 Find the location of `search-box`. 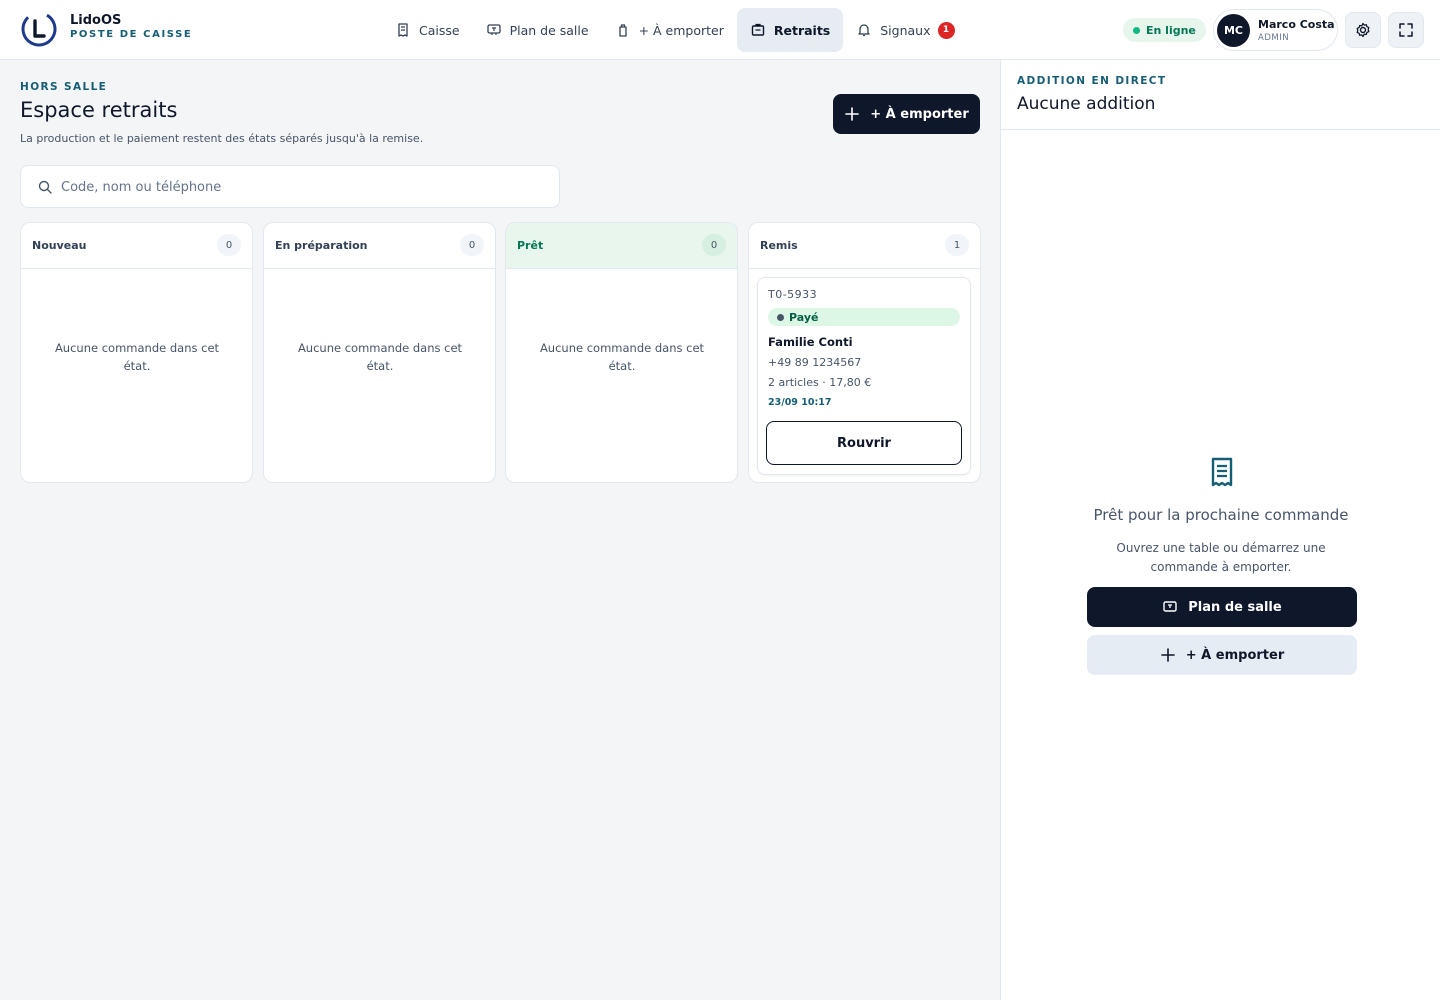

search-box is located at coordinates (290, 186).